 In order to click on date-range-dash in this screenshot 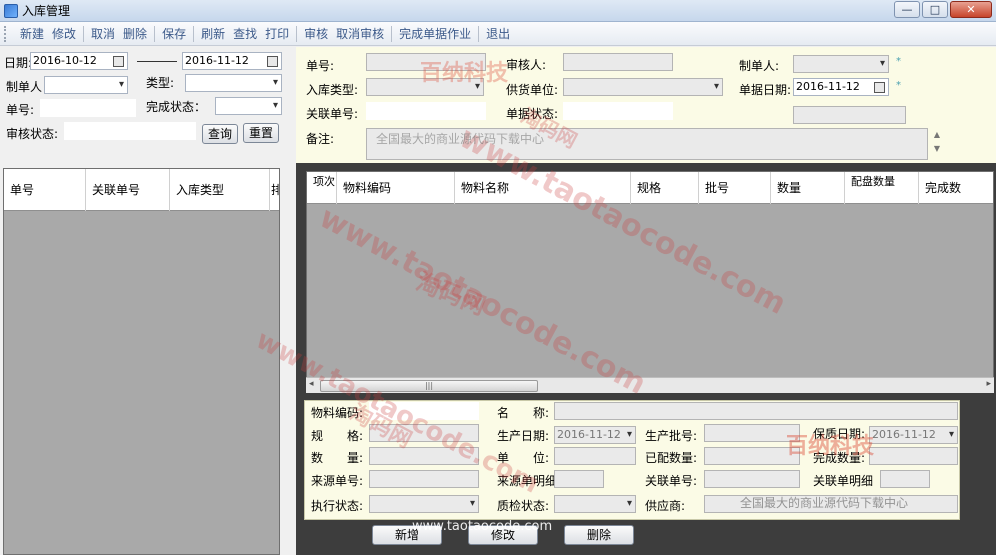, I will do `click(157, 61)`.